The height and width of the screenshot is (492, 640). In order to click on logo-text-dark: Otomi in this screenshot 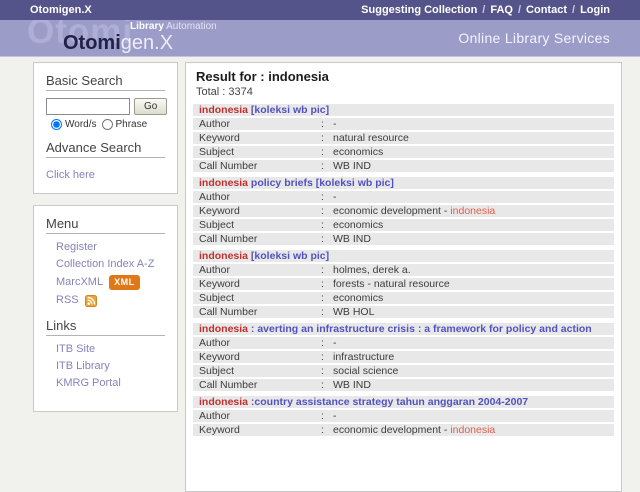, I will do `click(92, 43)`.